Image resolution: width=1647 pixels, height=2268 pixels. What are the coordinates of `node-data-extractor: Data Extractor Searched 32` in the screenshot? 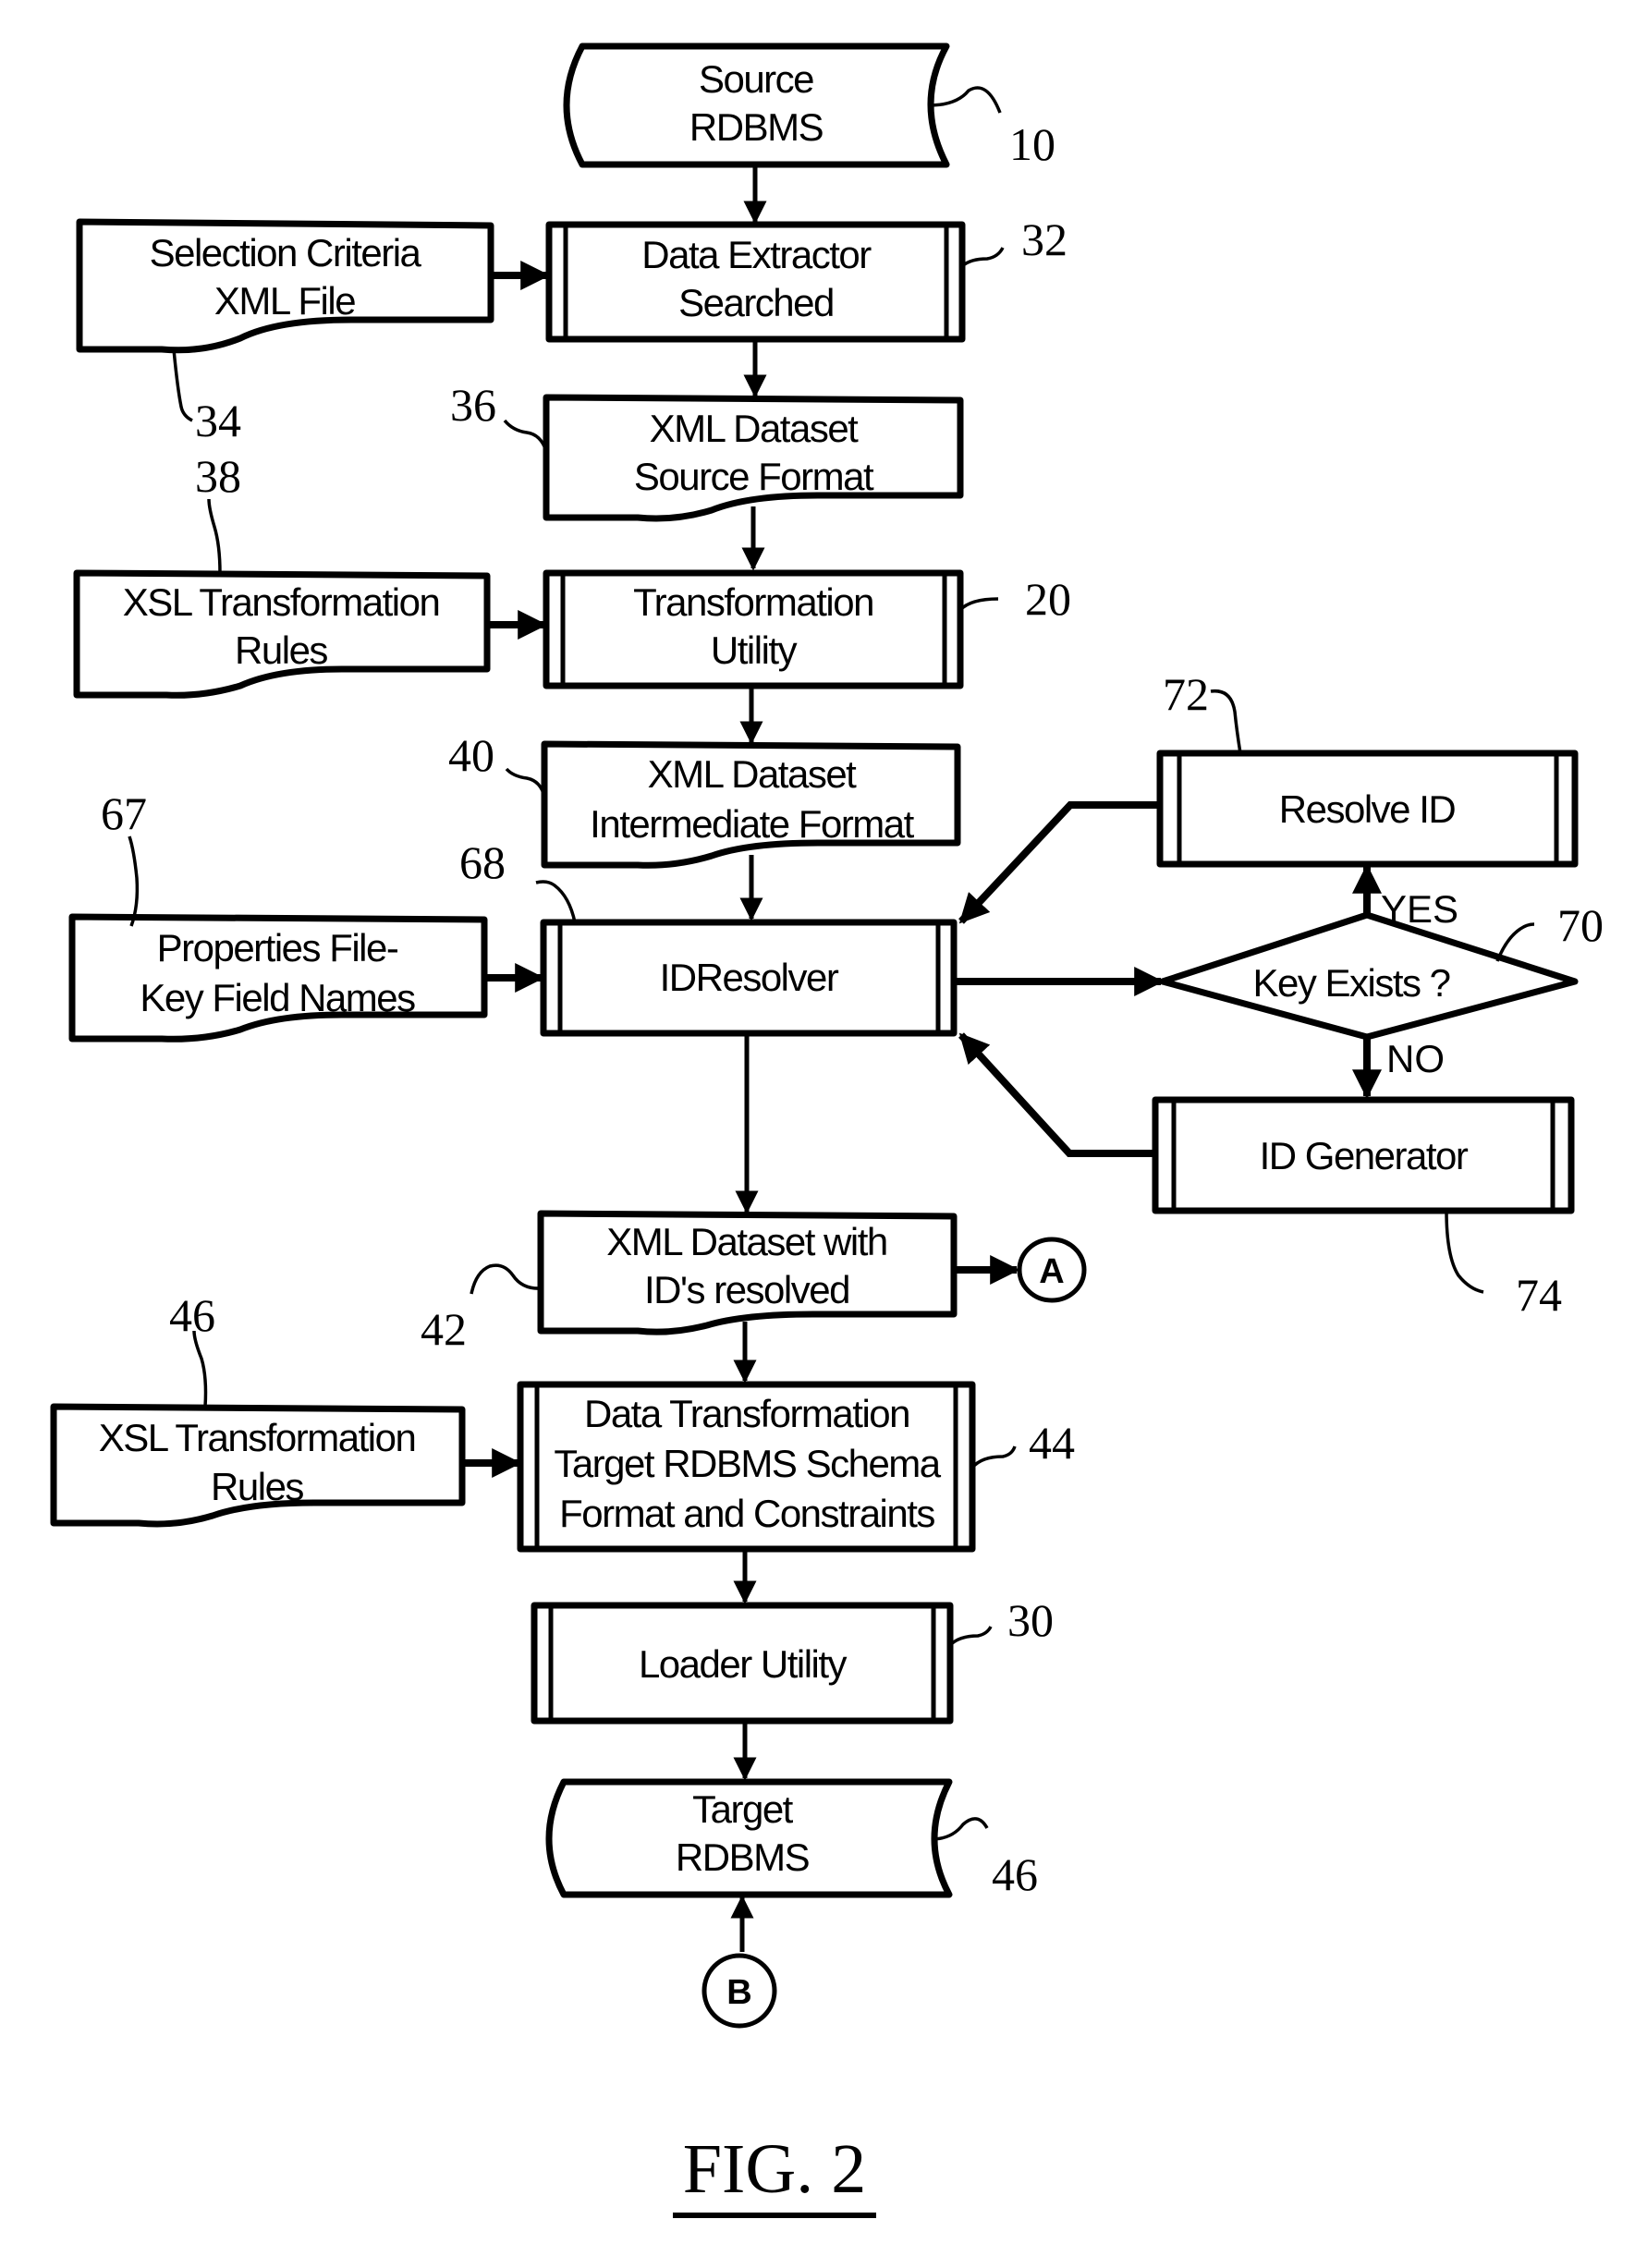 It's located at (807, 278).